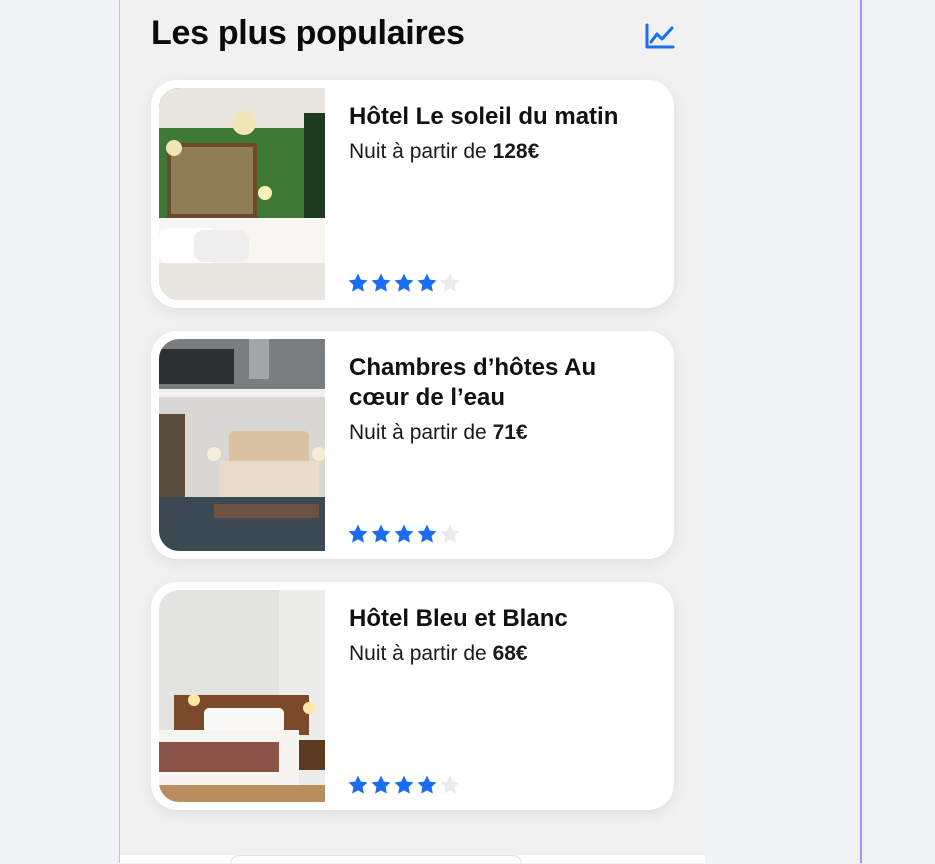 The width and height of the screenshot is (935, 864). Describe the element at coordinates (484, 116) in the screenshot. I see `hotel-name: Hôtel Le soleil du matin` at that location.